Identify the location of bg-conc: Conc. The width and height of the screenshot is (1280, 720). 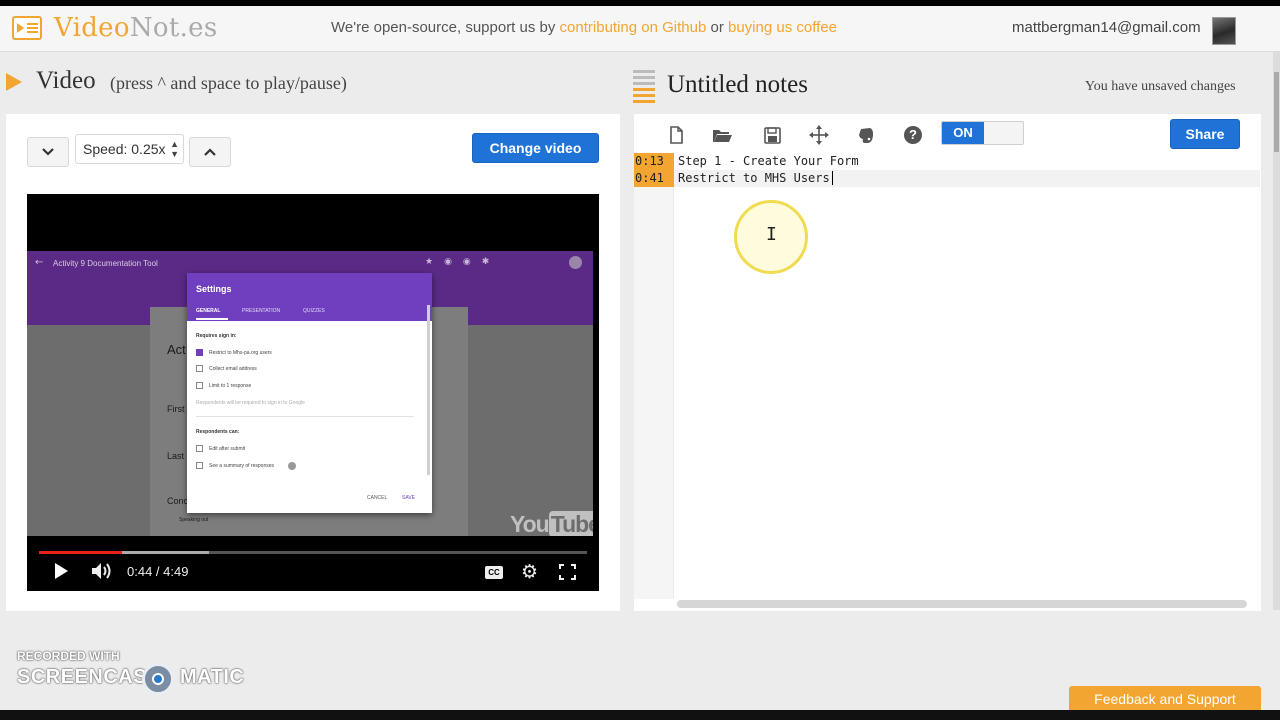
(178, 501).